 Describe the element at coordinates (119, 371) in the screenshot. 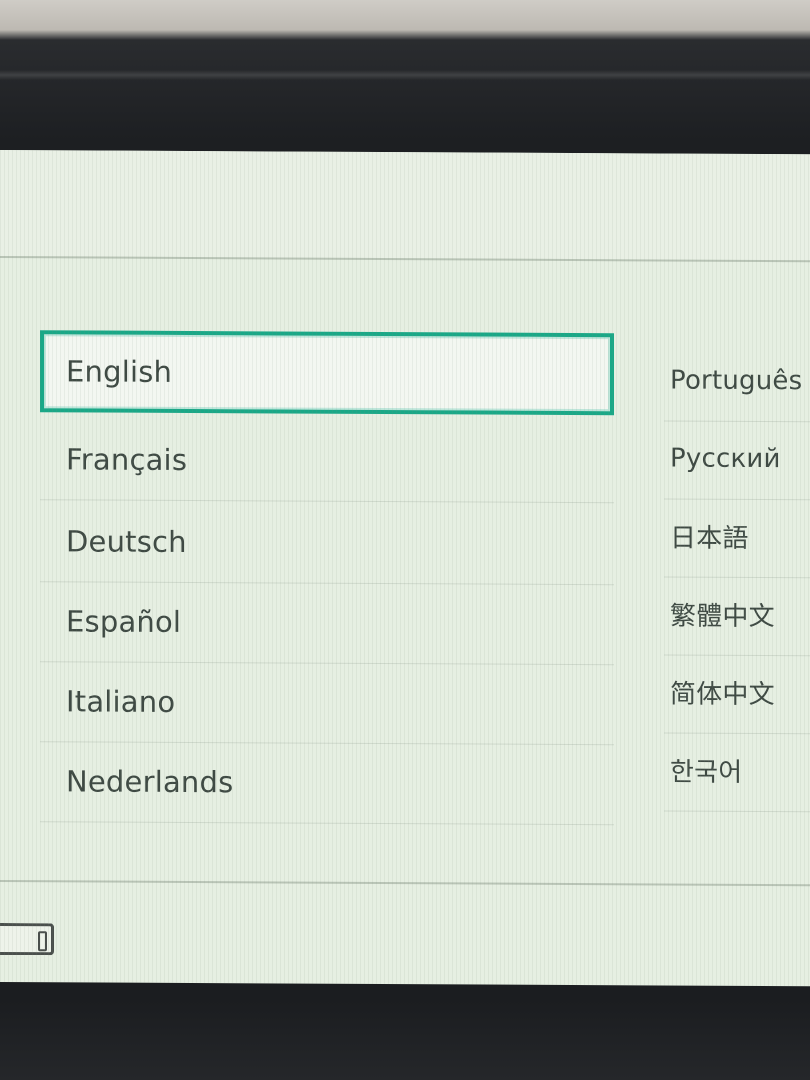

I see `language-label: English` at that location.